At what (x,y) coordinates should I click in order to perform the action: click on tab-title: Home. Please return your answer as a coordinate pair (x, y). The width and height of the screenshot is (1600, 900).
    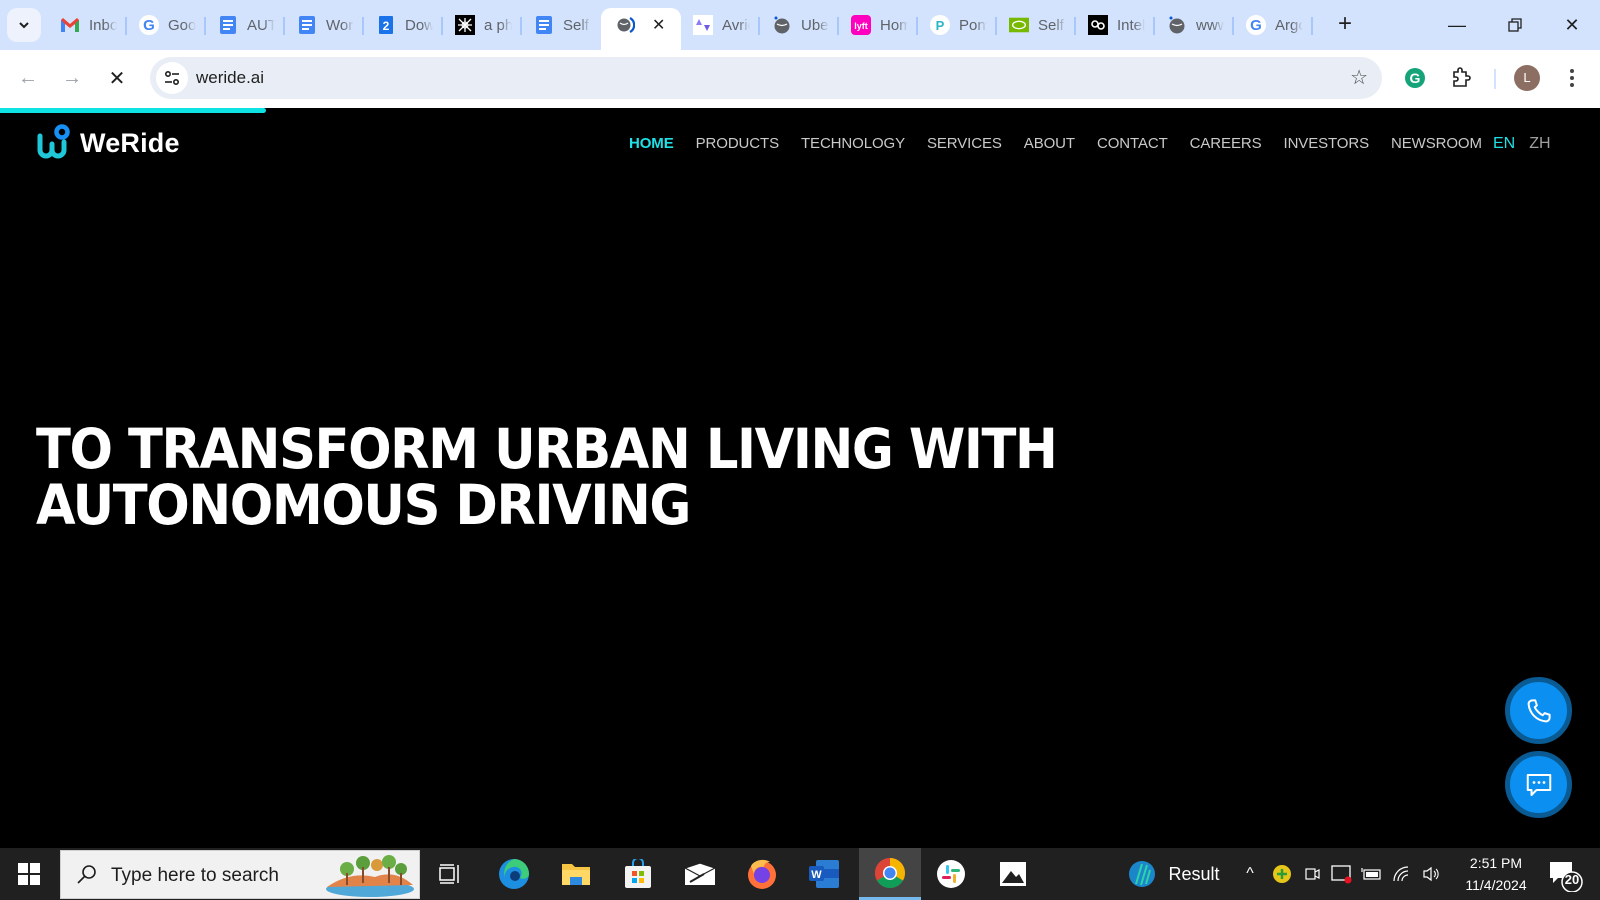
    Looking at the image, I should click on (894, 25).